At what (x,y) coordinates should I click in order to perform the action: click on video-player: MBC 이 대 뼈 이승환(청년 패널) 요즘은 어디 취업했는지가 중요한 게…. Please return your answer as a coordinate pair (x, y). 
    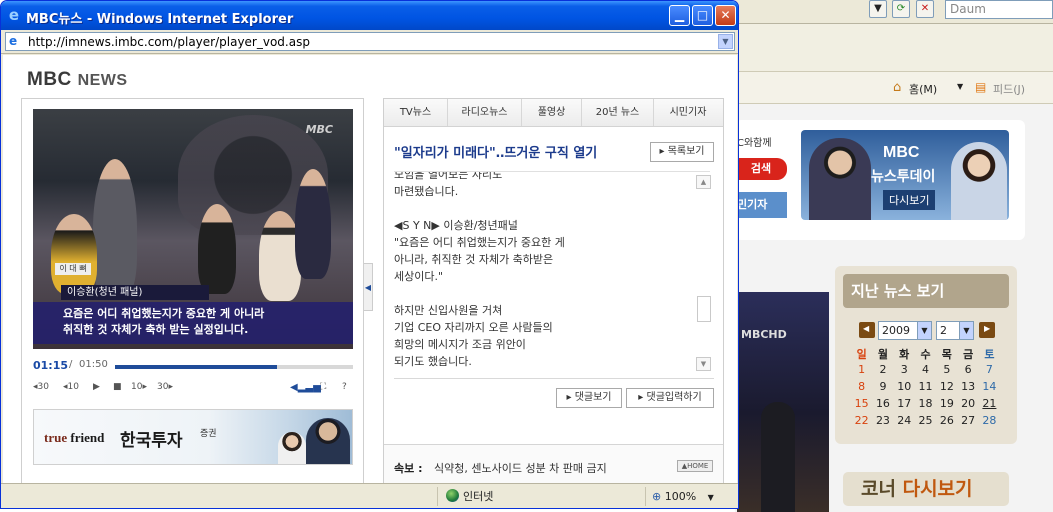
    Looking at the image, I should click on (193, 229).